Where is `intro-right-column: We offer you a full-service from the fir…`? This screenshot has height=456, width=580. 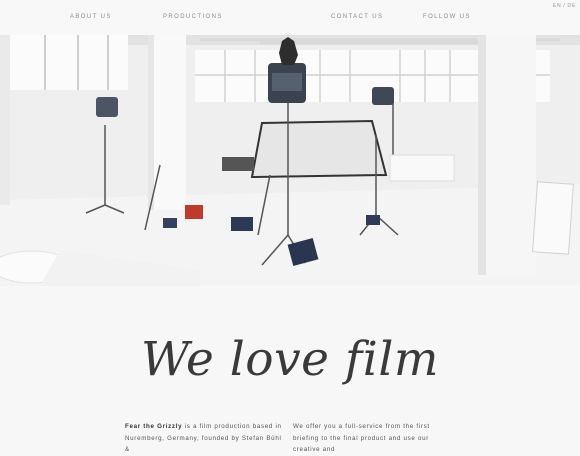 intro-right-column: We offer you a full-service from the fir… is located at coordinates (368, 438).